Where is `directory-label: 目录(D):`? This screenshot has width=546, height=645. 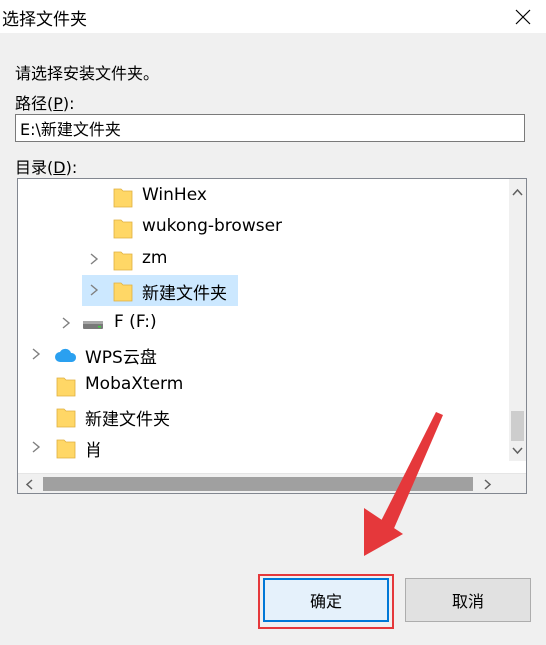 directory-label: 目录(D): is located at coordinates (46, 167).